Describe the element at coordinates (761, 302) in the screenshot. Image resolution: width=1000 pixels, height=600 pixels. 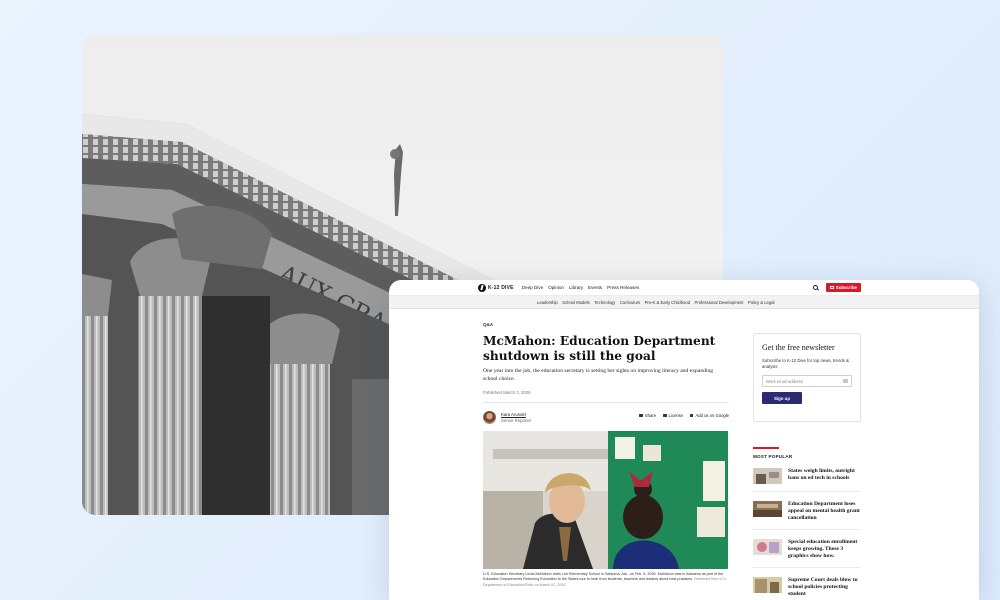
I see `subnav-item-policy-legal: Policy & Legal` at that location.